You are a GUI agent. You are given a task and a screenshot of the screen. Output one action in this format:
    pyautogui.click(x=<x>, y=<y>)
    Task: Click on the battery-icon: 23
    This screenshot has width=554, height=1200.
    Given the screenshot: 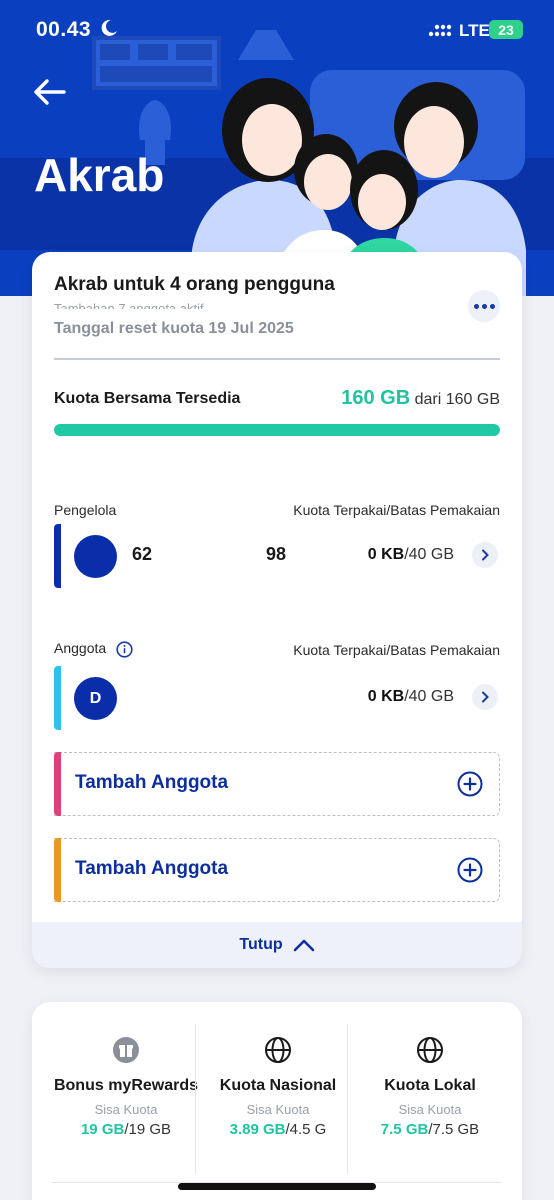 What is the action you would take?
    pyautogui.click(x=506, y=29)
    